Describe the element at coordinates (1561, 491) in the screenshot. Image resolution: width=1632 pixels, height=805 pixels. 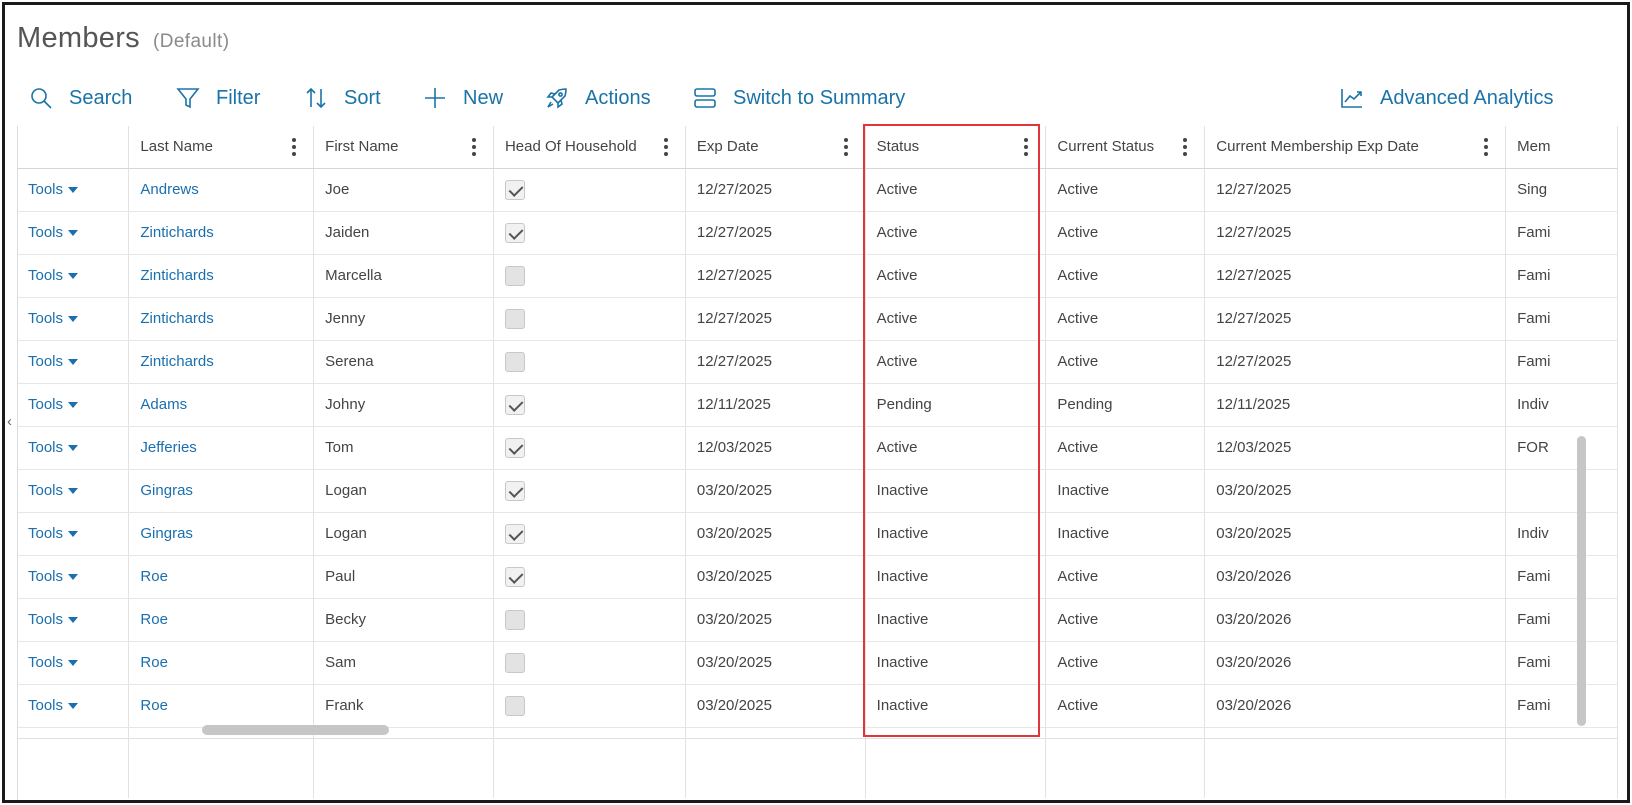
I see `membership-cell` at that location.